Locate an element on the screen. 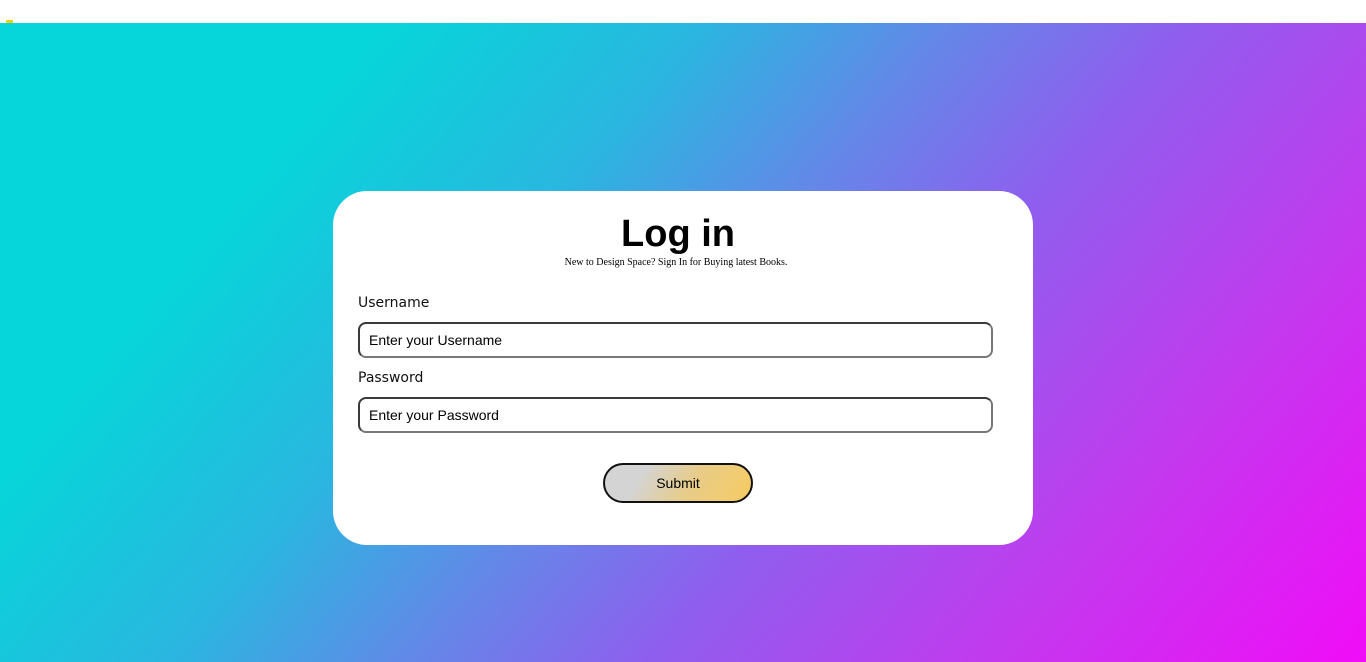 The width and height of the screenshot is (1366, 662). username-label: Username is located at coordinates (394, 303).